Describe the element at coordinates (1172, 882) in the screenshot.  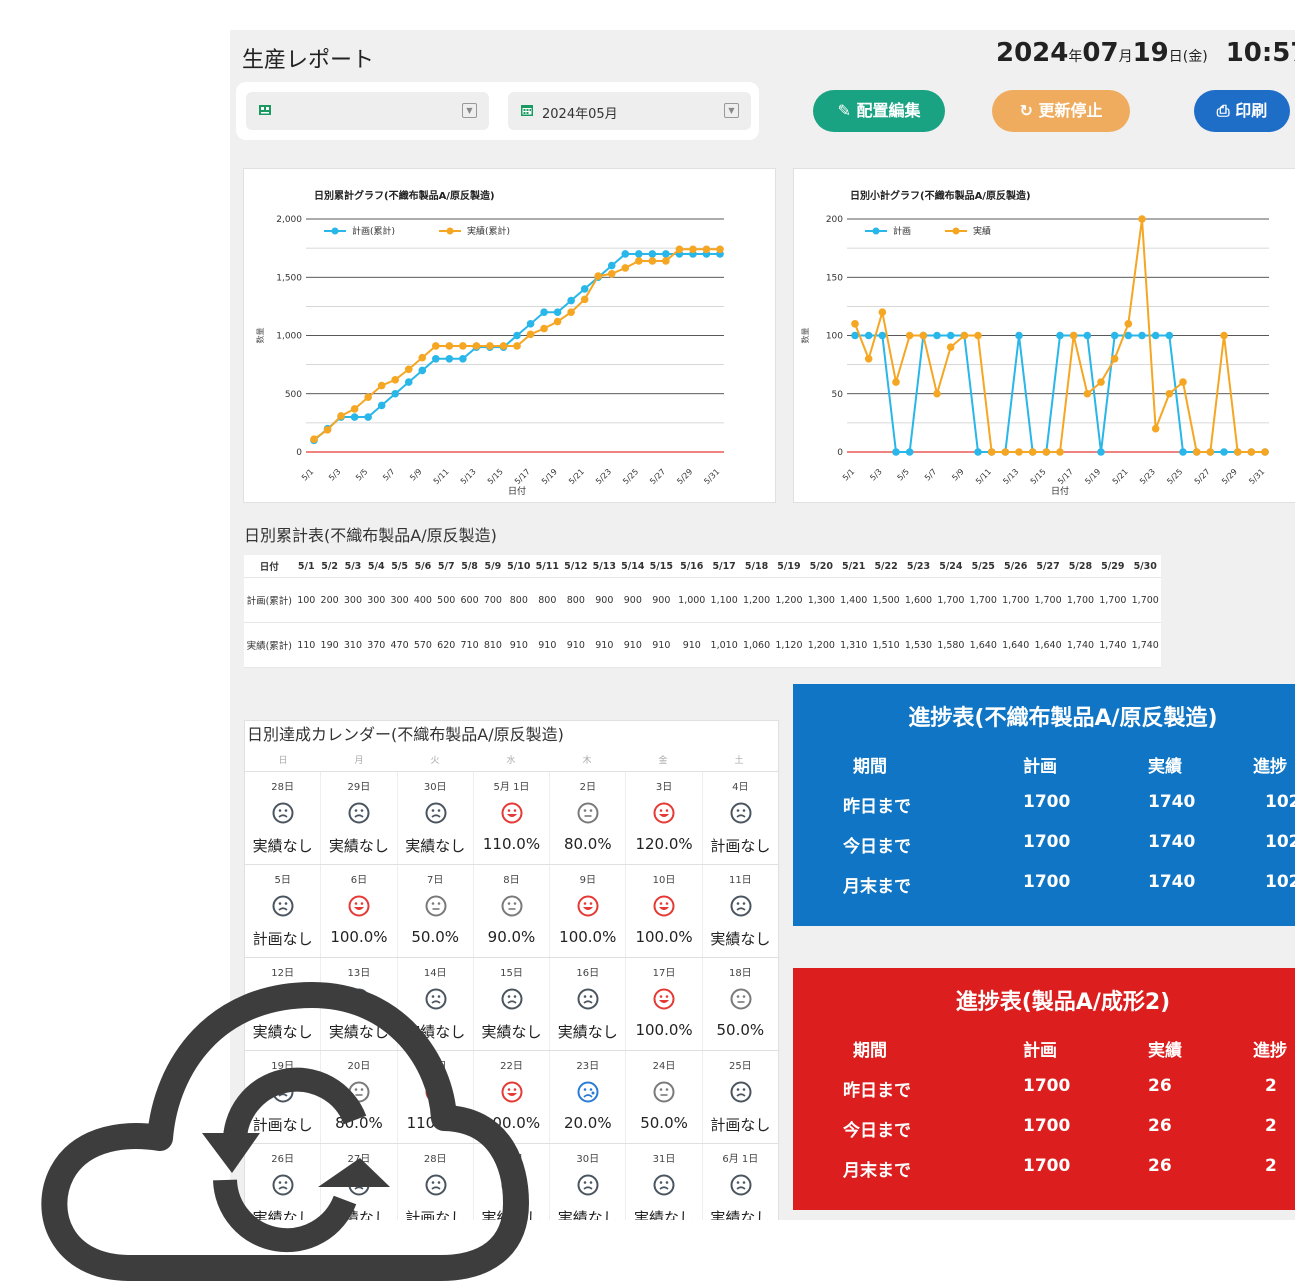
I see `progress-actual: 1740` at that location.